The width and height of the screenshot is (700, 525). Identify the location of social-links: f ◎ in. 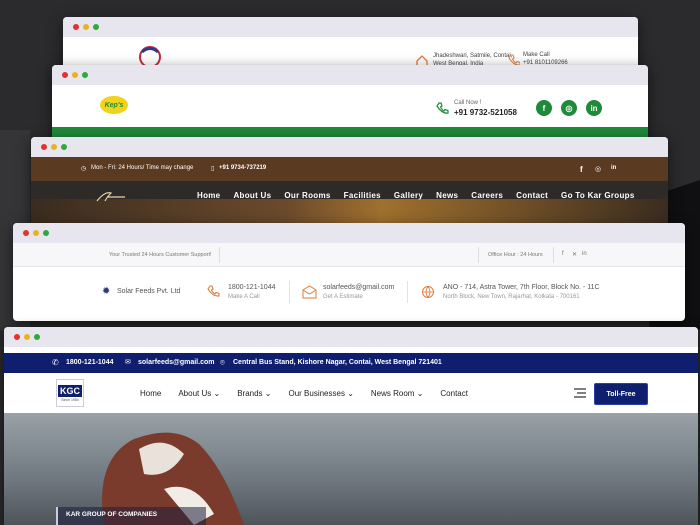
(569, 108).